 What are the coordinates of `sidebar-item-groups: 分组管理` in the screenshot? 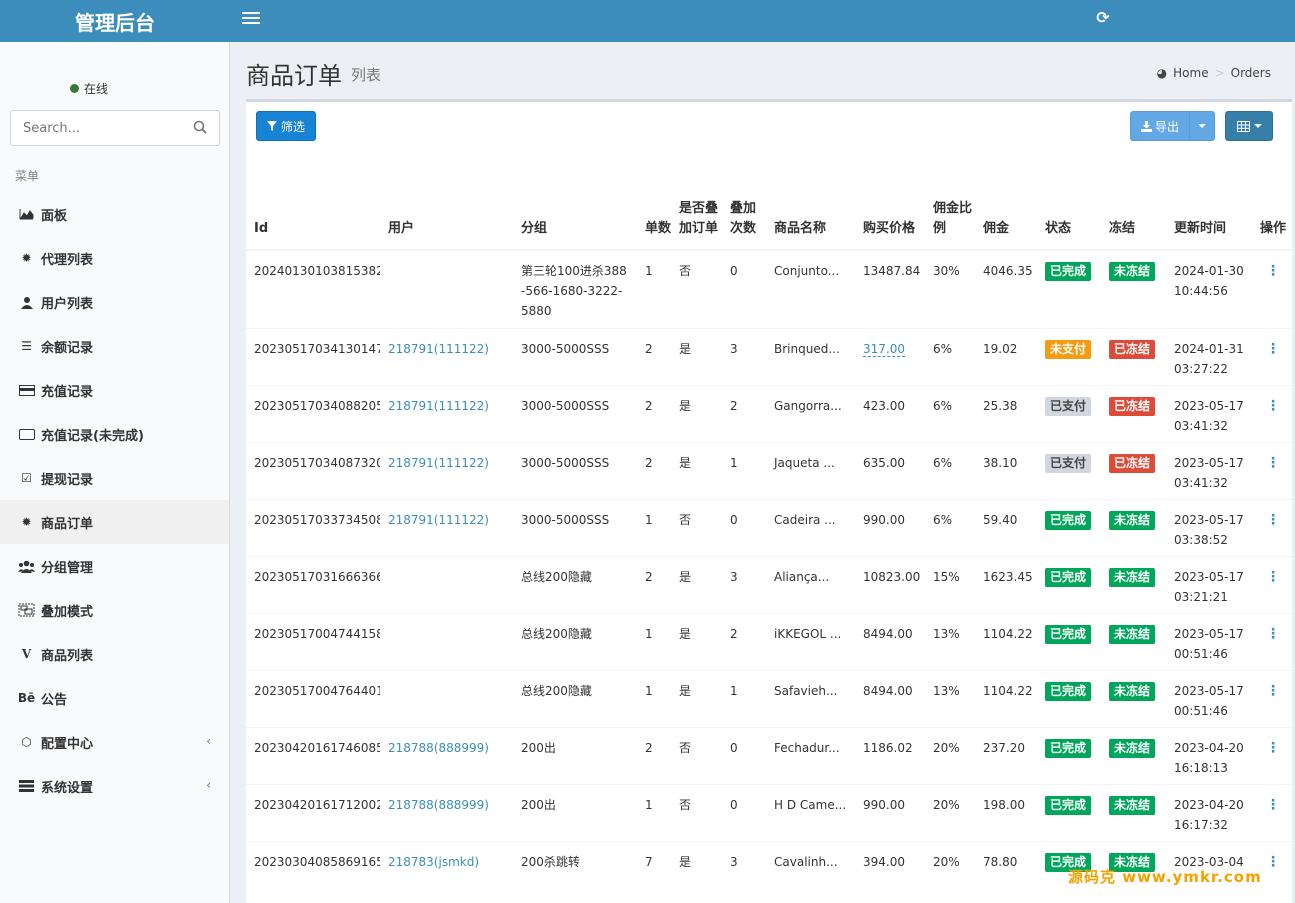 It's located at (114, 566).